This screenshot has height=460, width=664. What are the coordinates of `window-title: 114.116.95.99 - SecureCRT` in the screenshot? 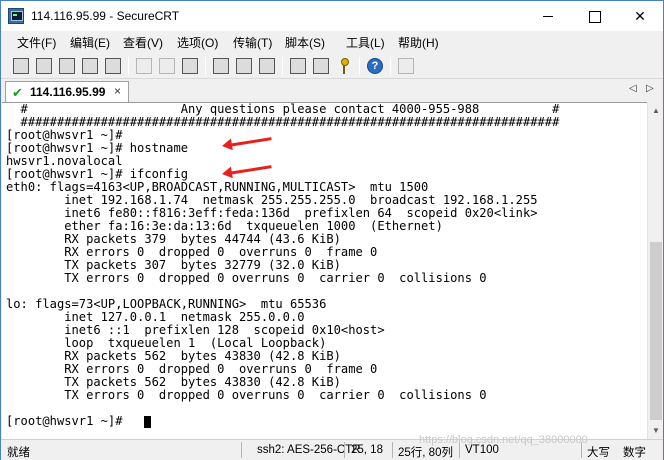 It's located at (105, 16).